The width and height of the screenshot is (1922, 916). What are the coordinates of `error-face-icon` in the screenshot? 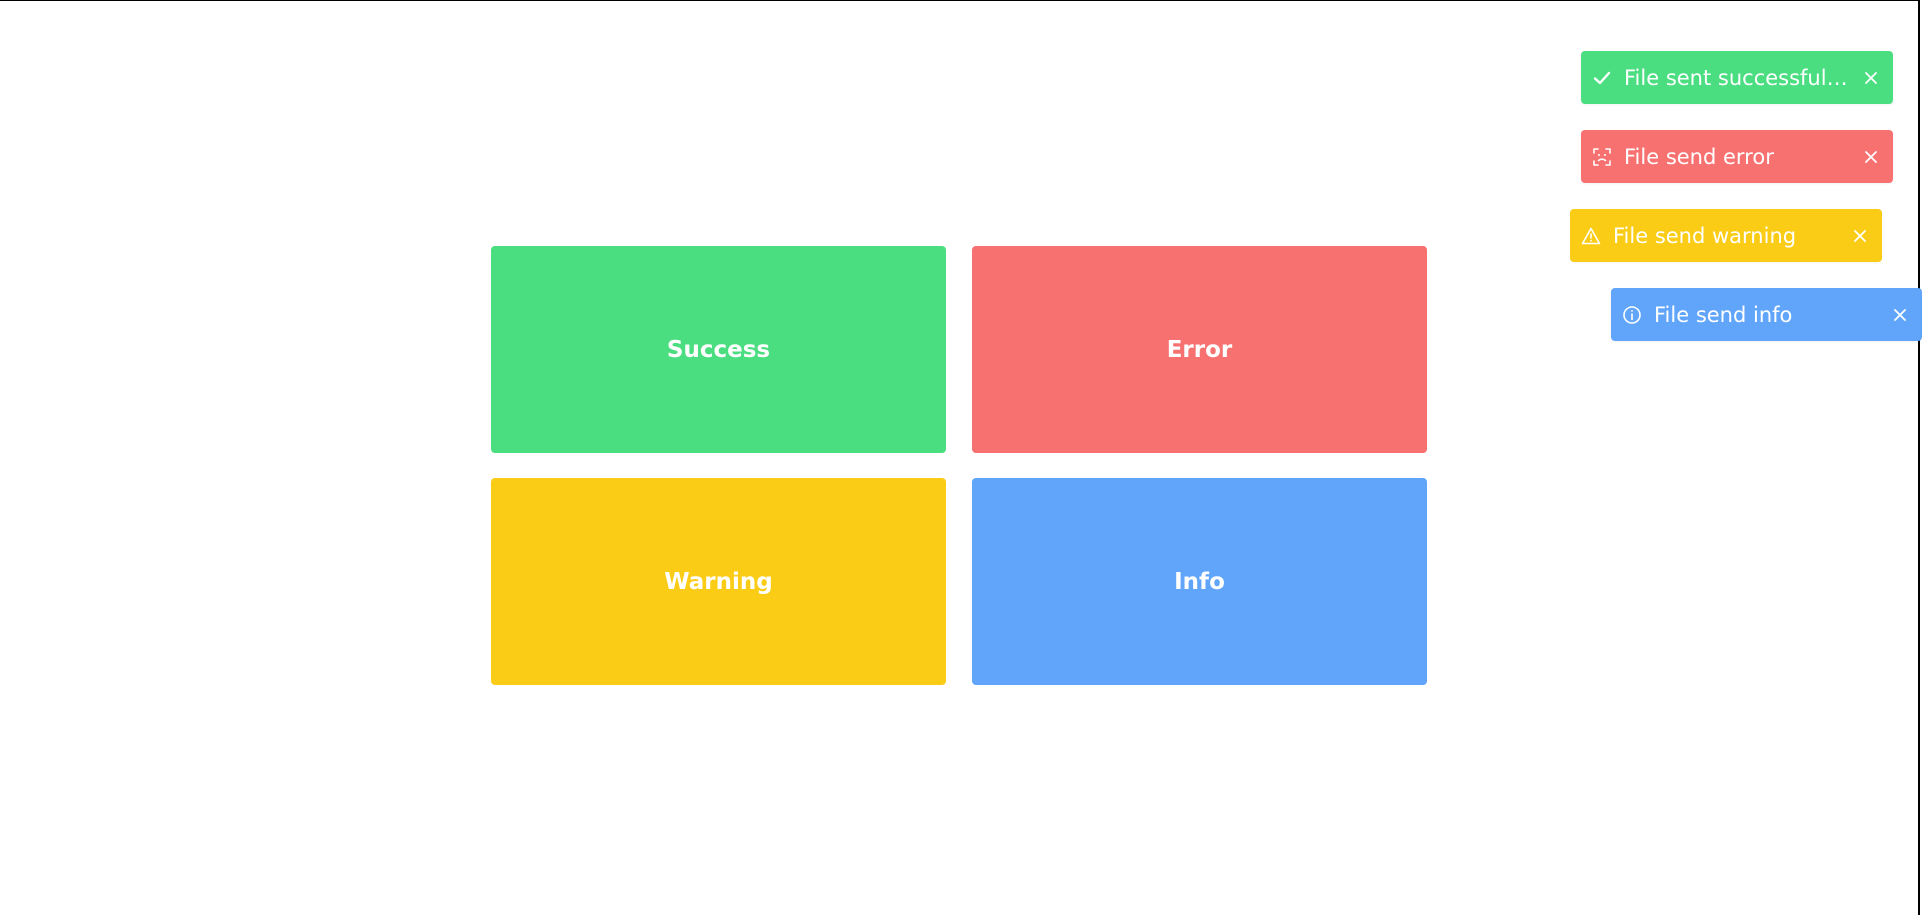 It's located at (1602, 157).